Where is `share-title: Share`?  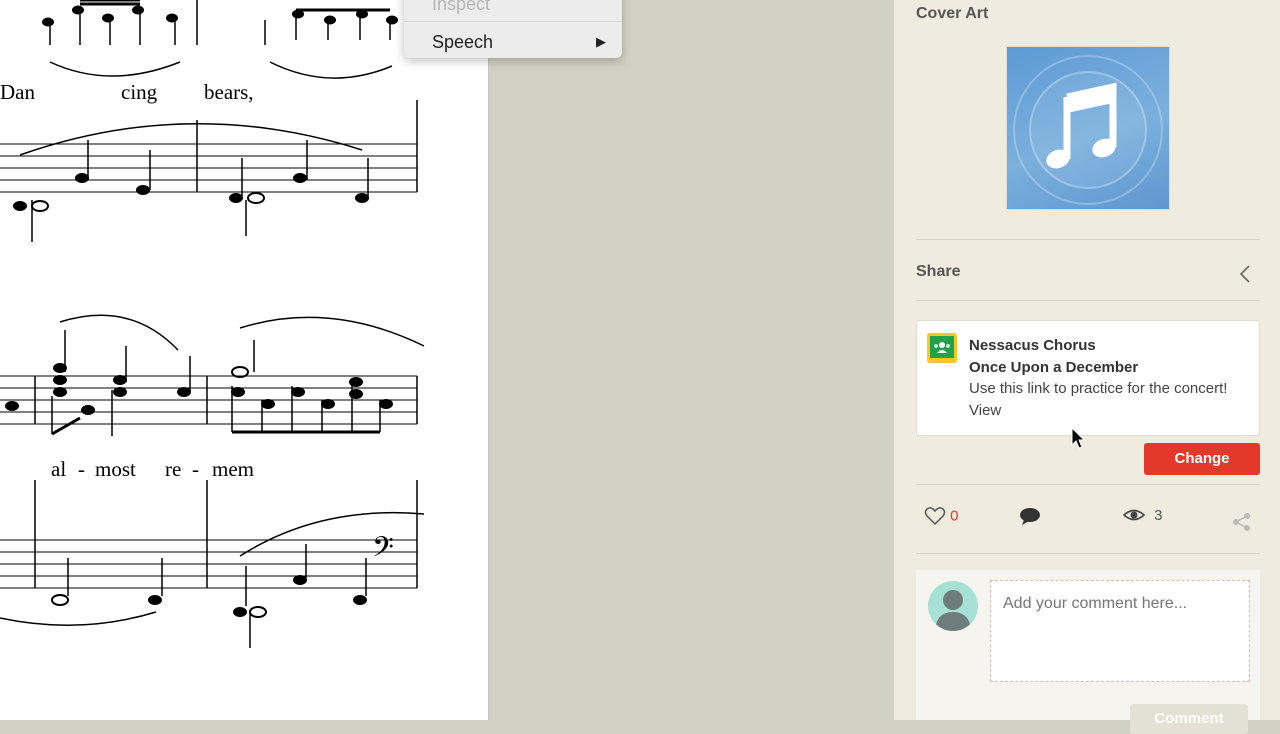
share-title: Share is located at coordinates (938, 271).